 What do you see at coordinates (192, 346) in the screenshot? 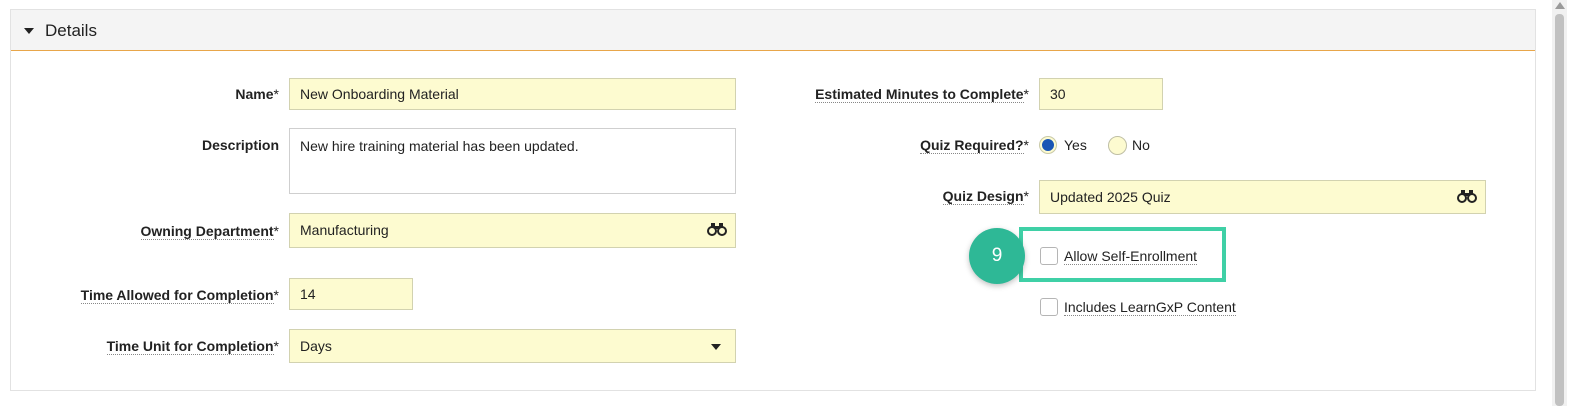
I see `time-unit-label: Time Unit for Completion*` at bounding box center [192, 346].